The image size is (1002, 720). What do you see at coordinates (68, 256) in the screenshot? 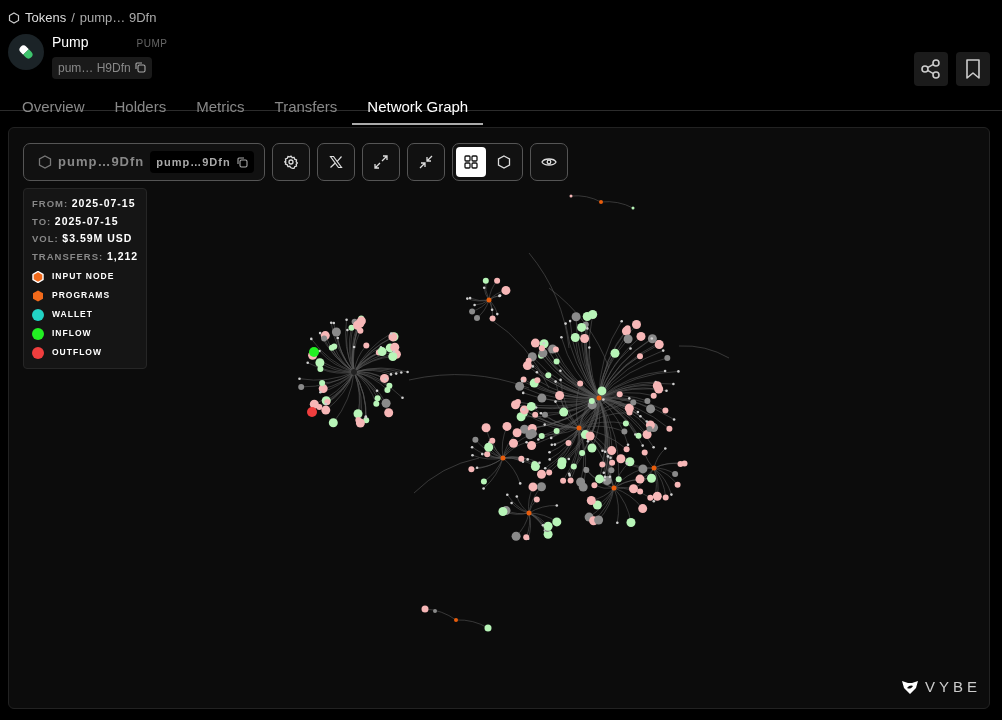
I see `stat-label: TRANSFERS:` at bounding box center [68, 256].